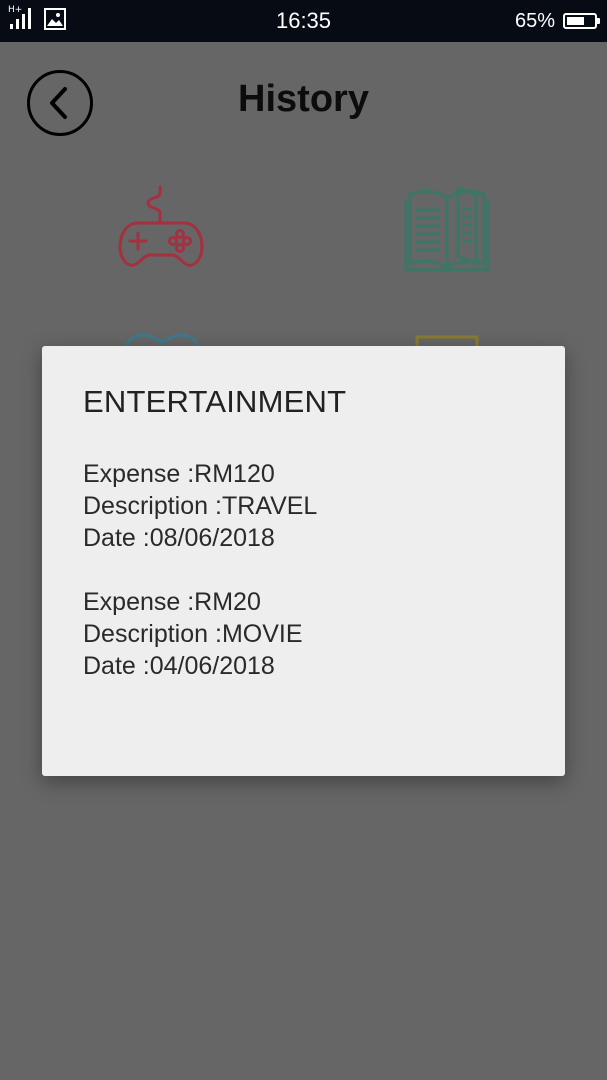 Image resolution: width=607 pixels, height=1080 pixels. I want to click on book-icon, so click(447, 230).